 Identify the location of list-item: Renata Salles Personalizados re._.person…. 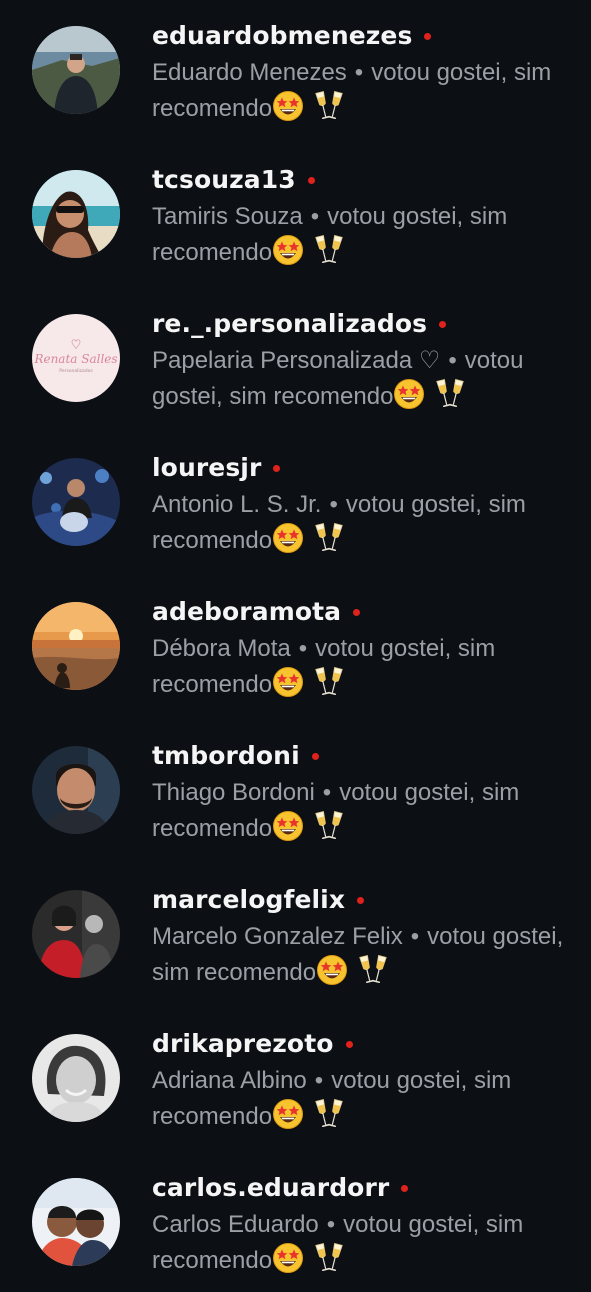
(295, 358).